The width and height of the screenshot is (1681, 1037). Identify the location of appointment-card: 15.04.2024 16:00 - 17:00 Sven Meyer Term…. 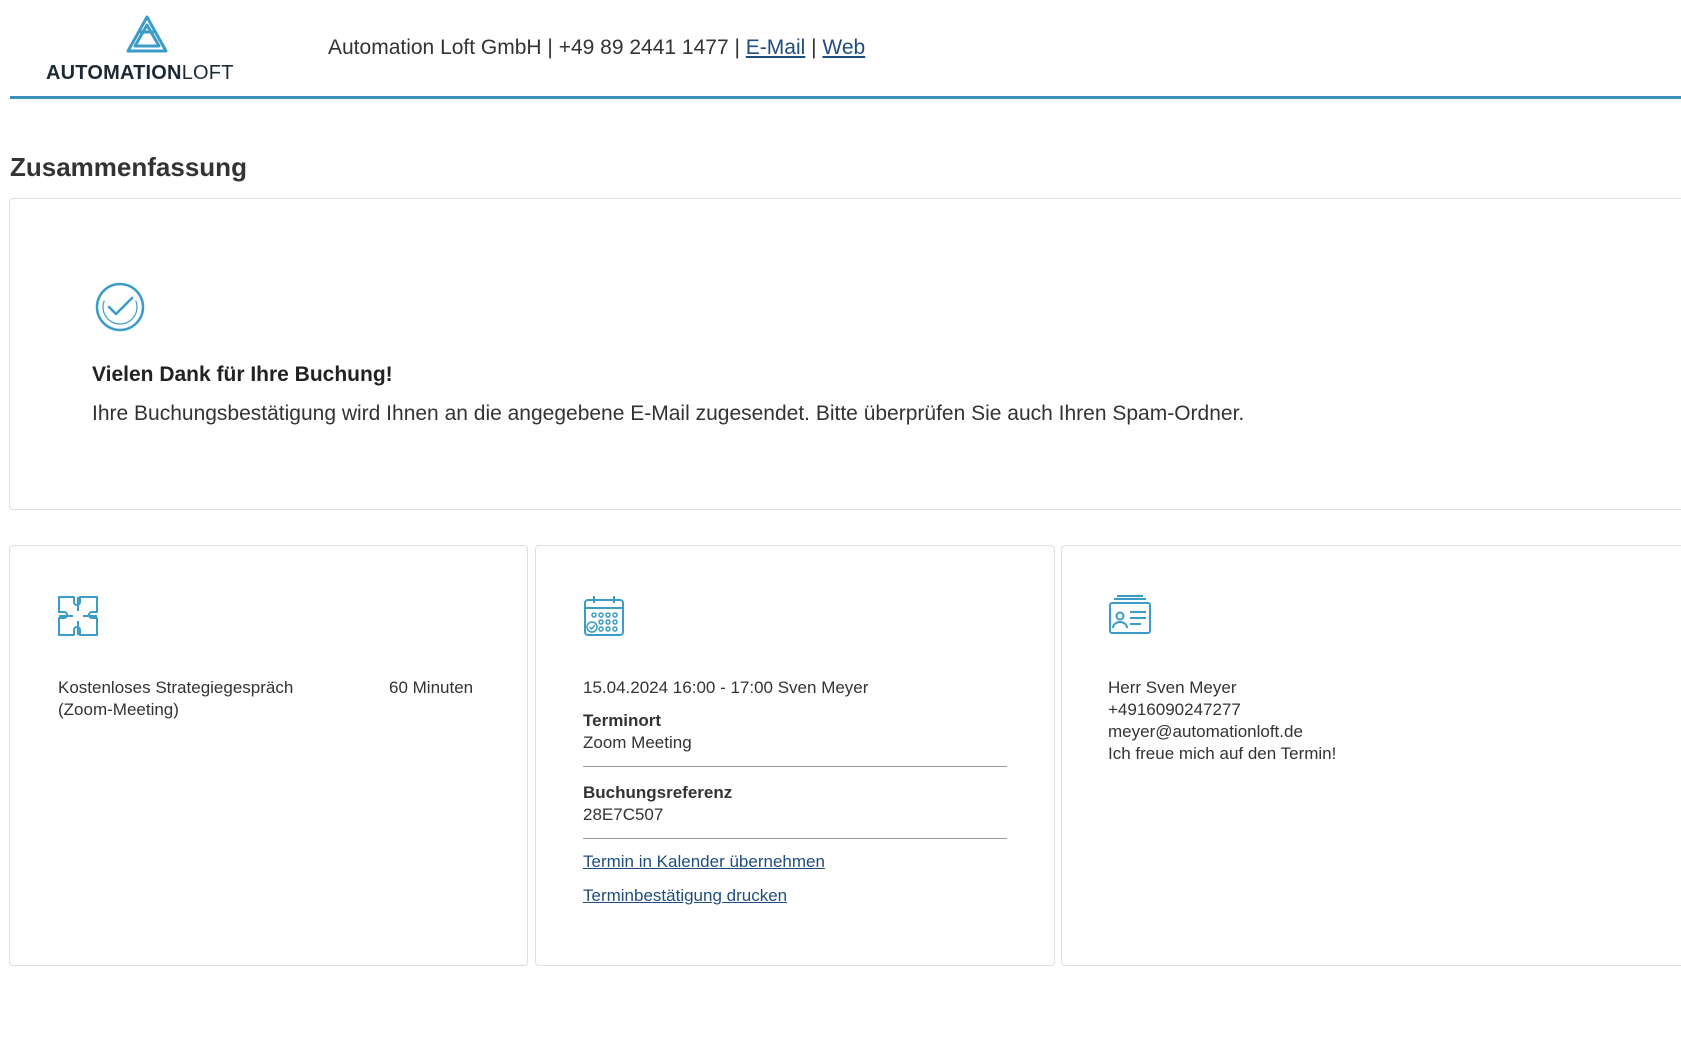
(795, 755).